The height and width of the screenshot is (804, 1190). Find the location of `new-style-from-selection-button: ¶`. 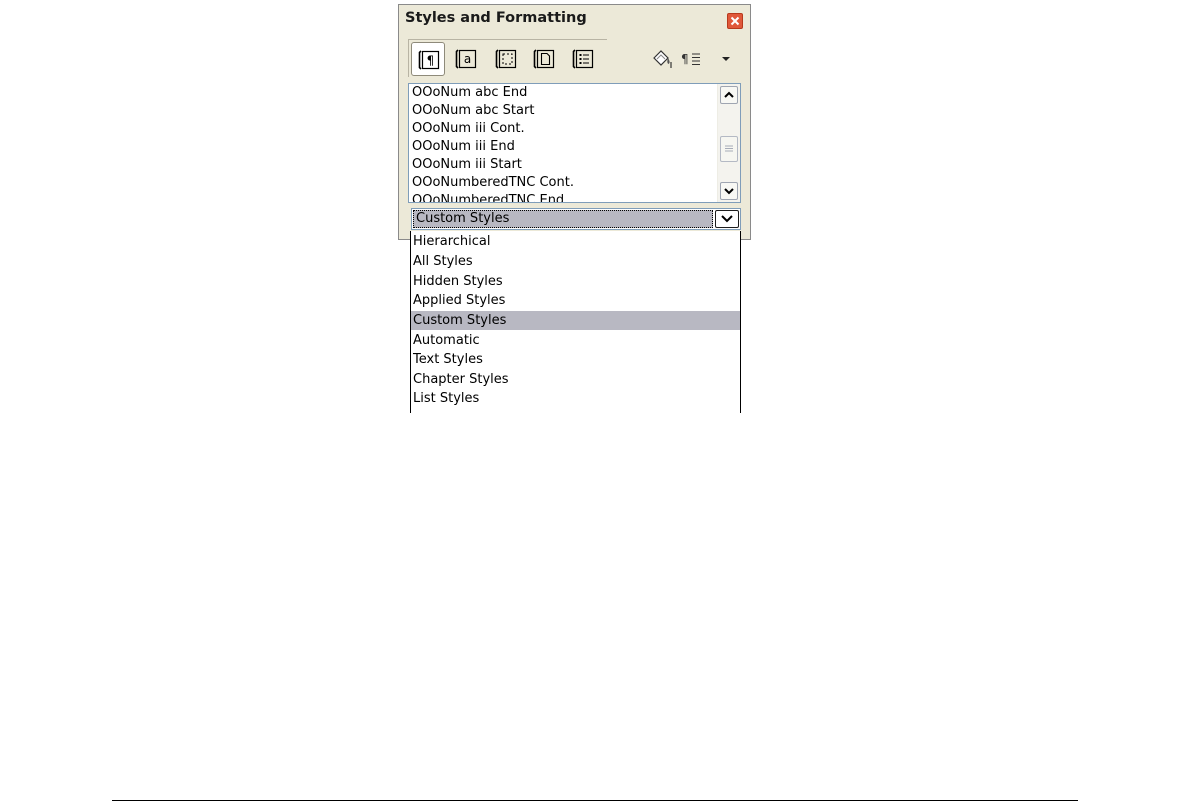

new-style-from-selection-button: ¶ is located at coordinates (697, 59).